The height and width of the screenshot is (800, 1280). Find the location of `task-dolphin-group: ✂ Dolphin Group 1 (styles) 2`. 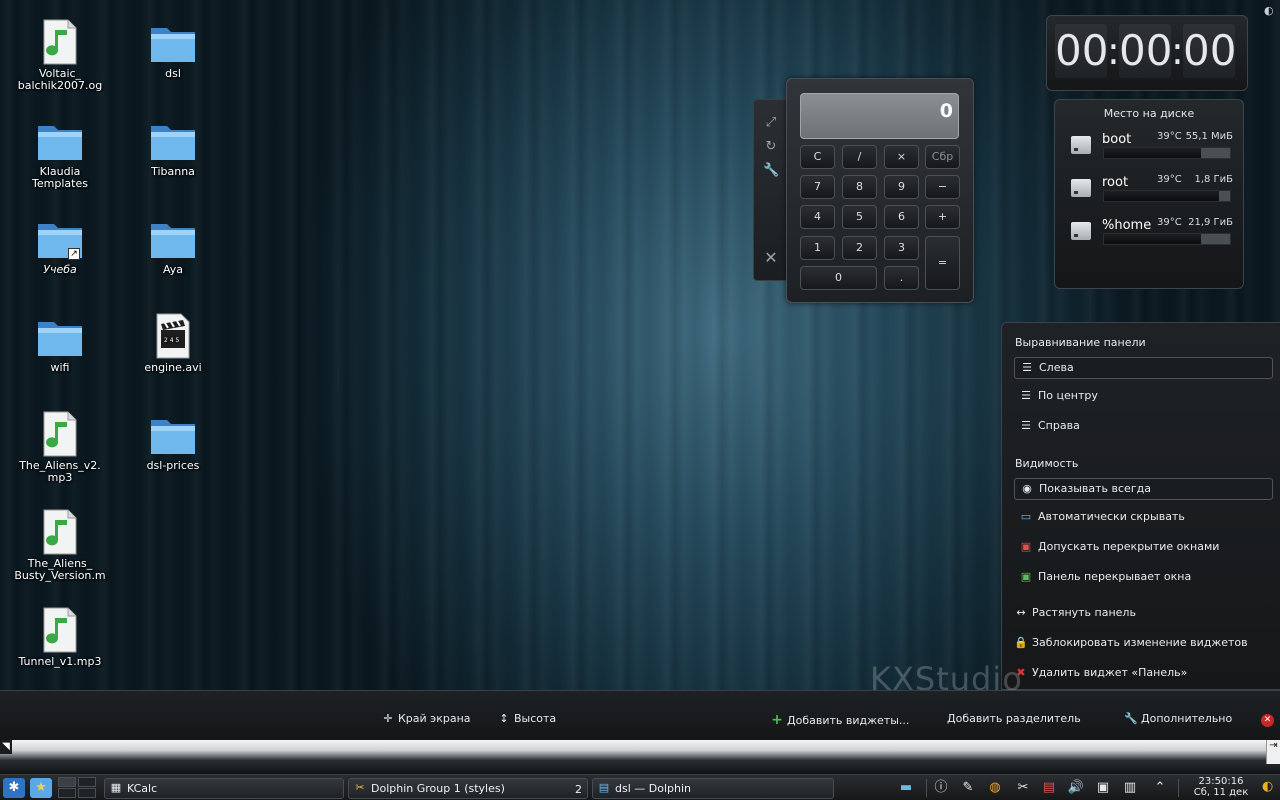

task-dolphin-group: ✂ Dolphin Group 1 (styles) 2 is located at coordinates (468, 788).